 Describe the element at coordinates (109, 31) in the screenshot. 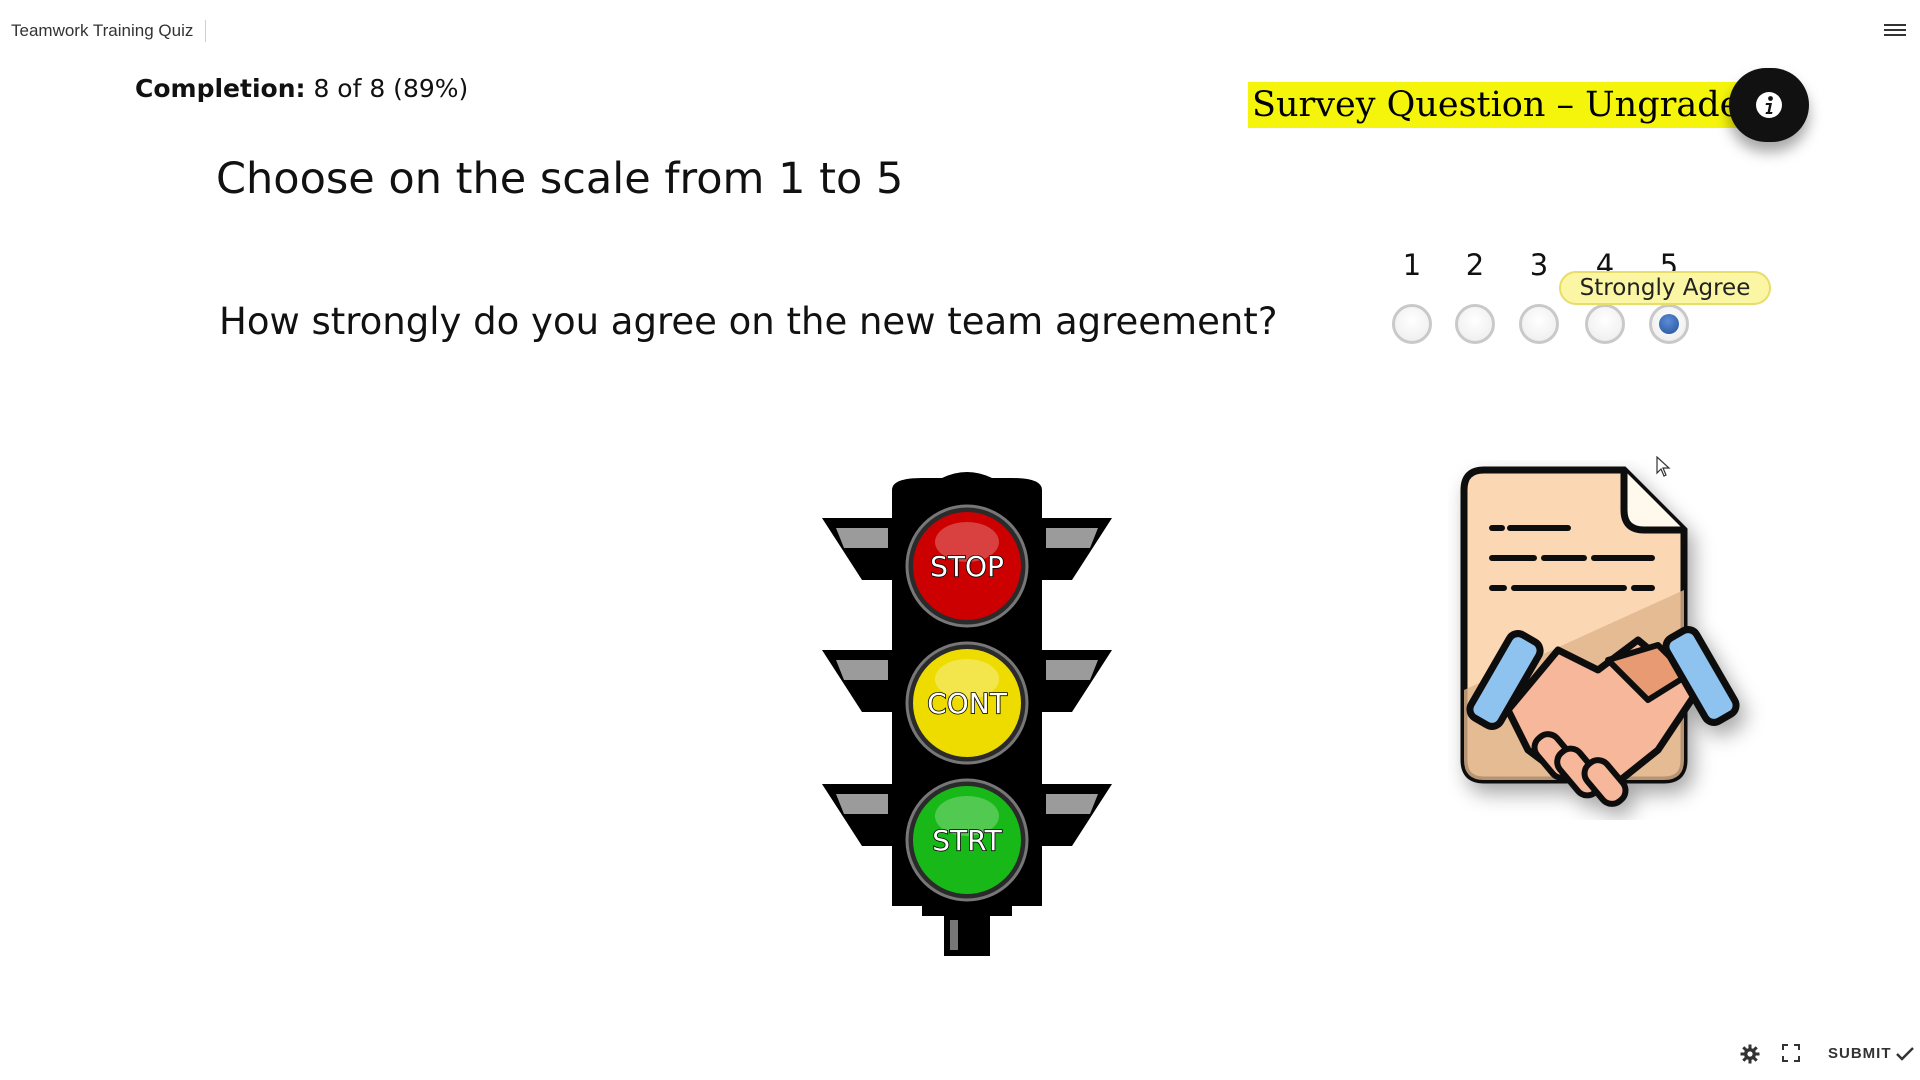

I see `app-title: Teamwork Training Quiz` at that location.